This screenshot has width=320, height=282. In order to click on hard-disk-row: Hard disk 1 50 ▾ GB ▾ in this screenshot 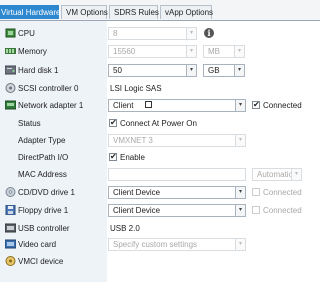, I will do `click(160, 70)`.